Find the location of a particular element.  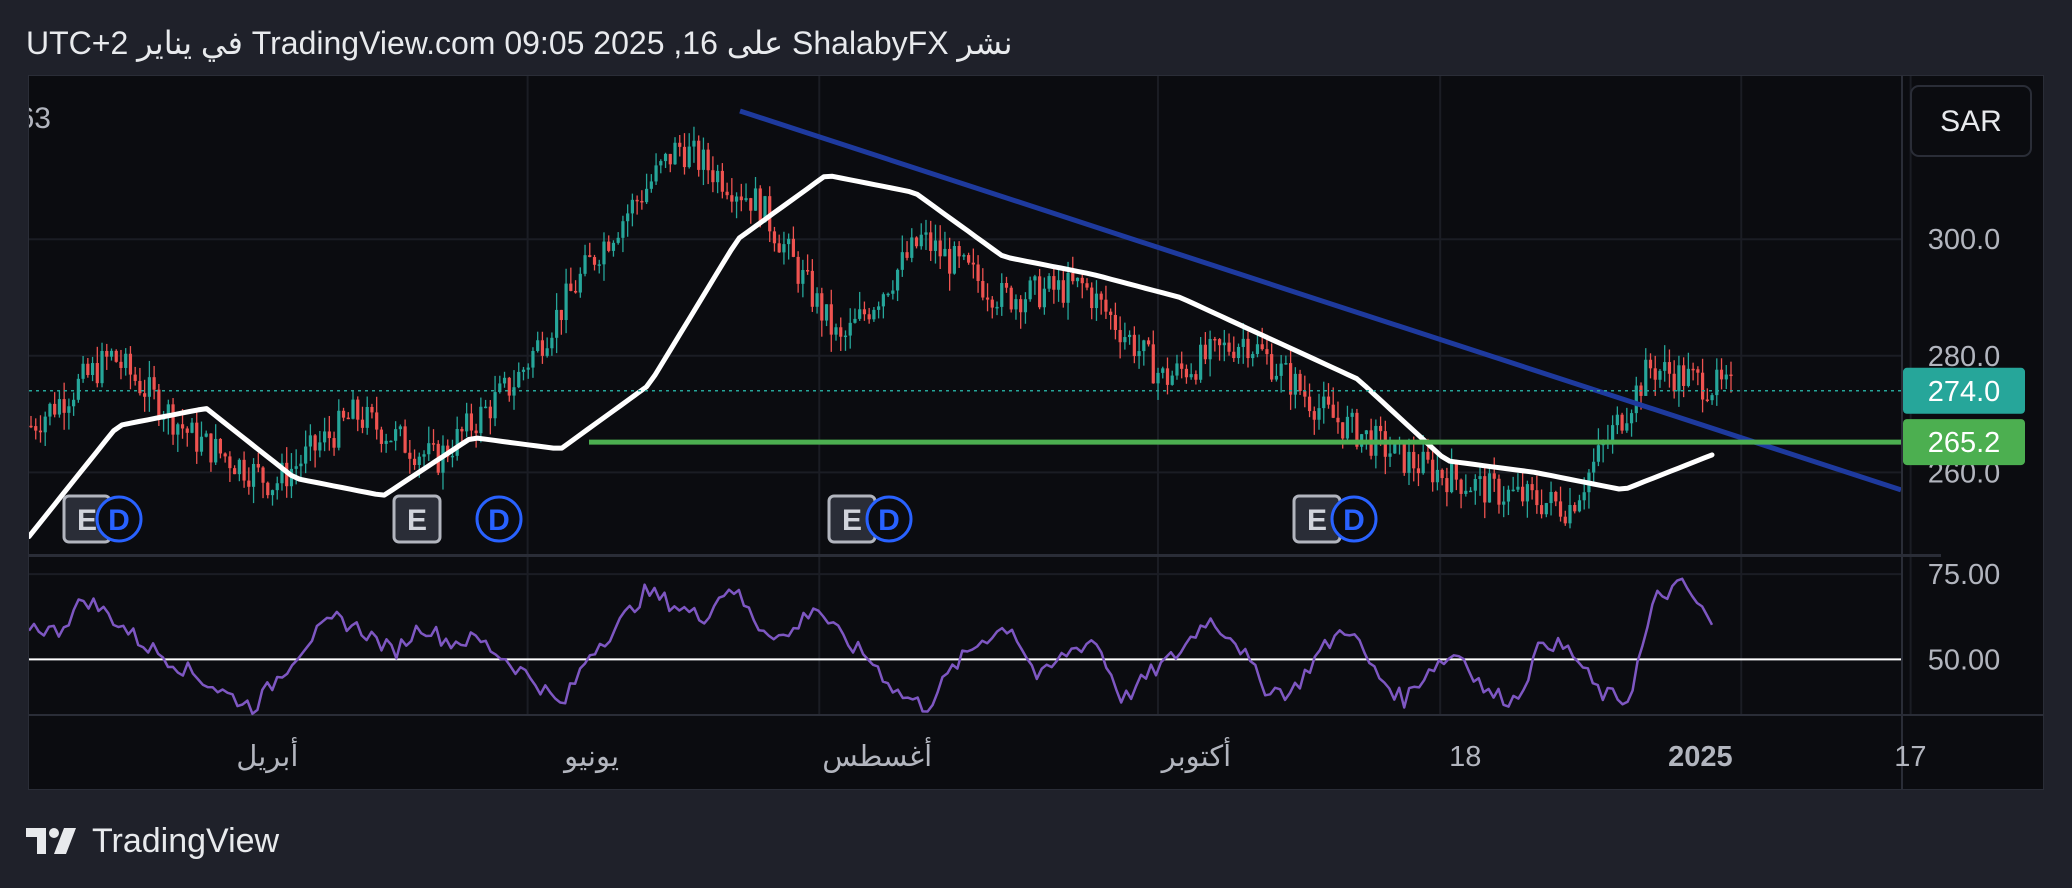

support-price-label: 265.2 is located at coordinates (1964, 443).